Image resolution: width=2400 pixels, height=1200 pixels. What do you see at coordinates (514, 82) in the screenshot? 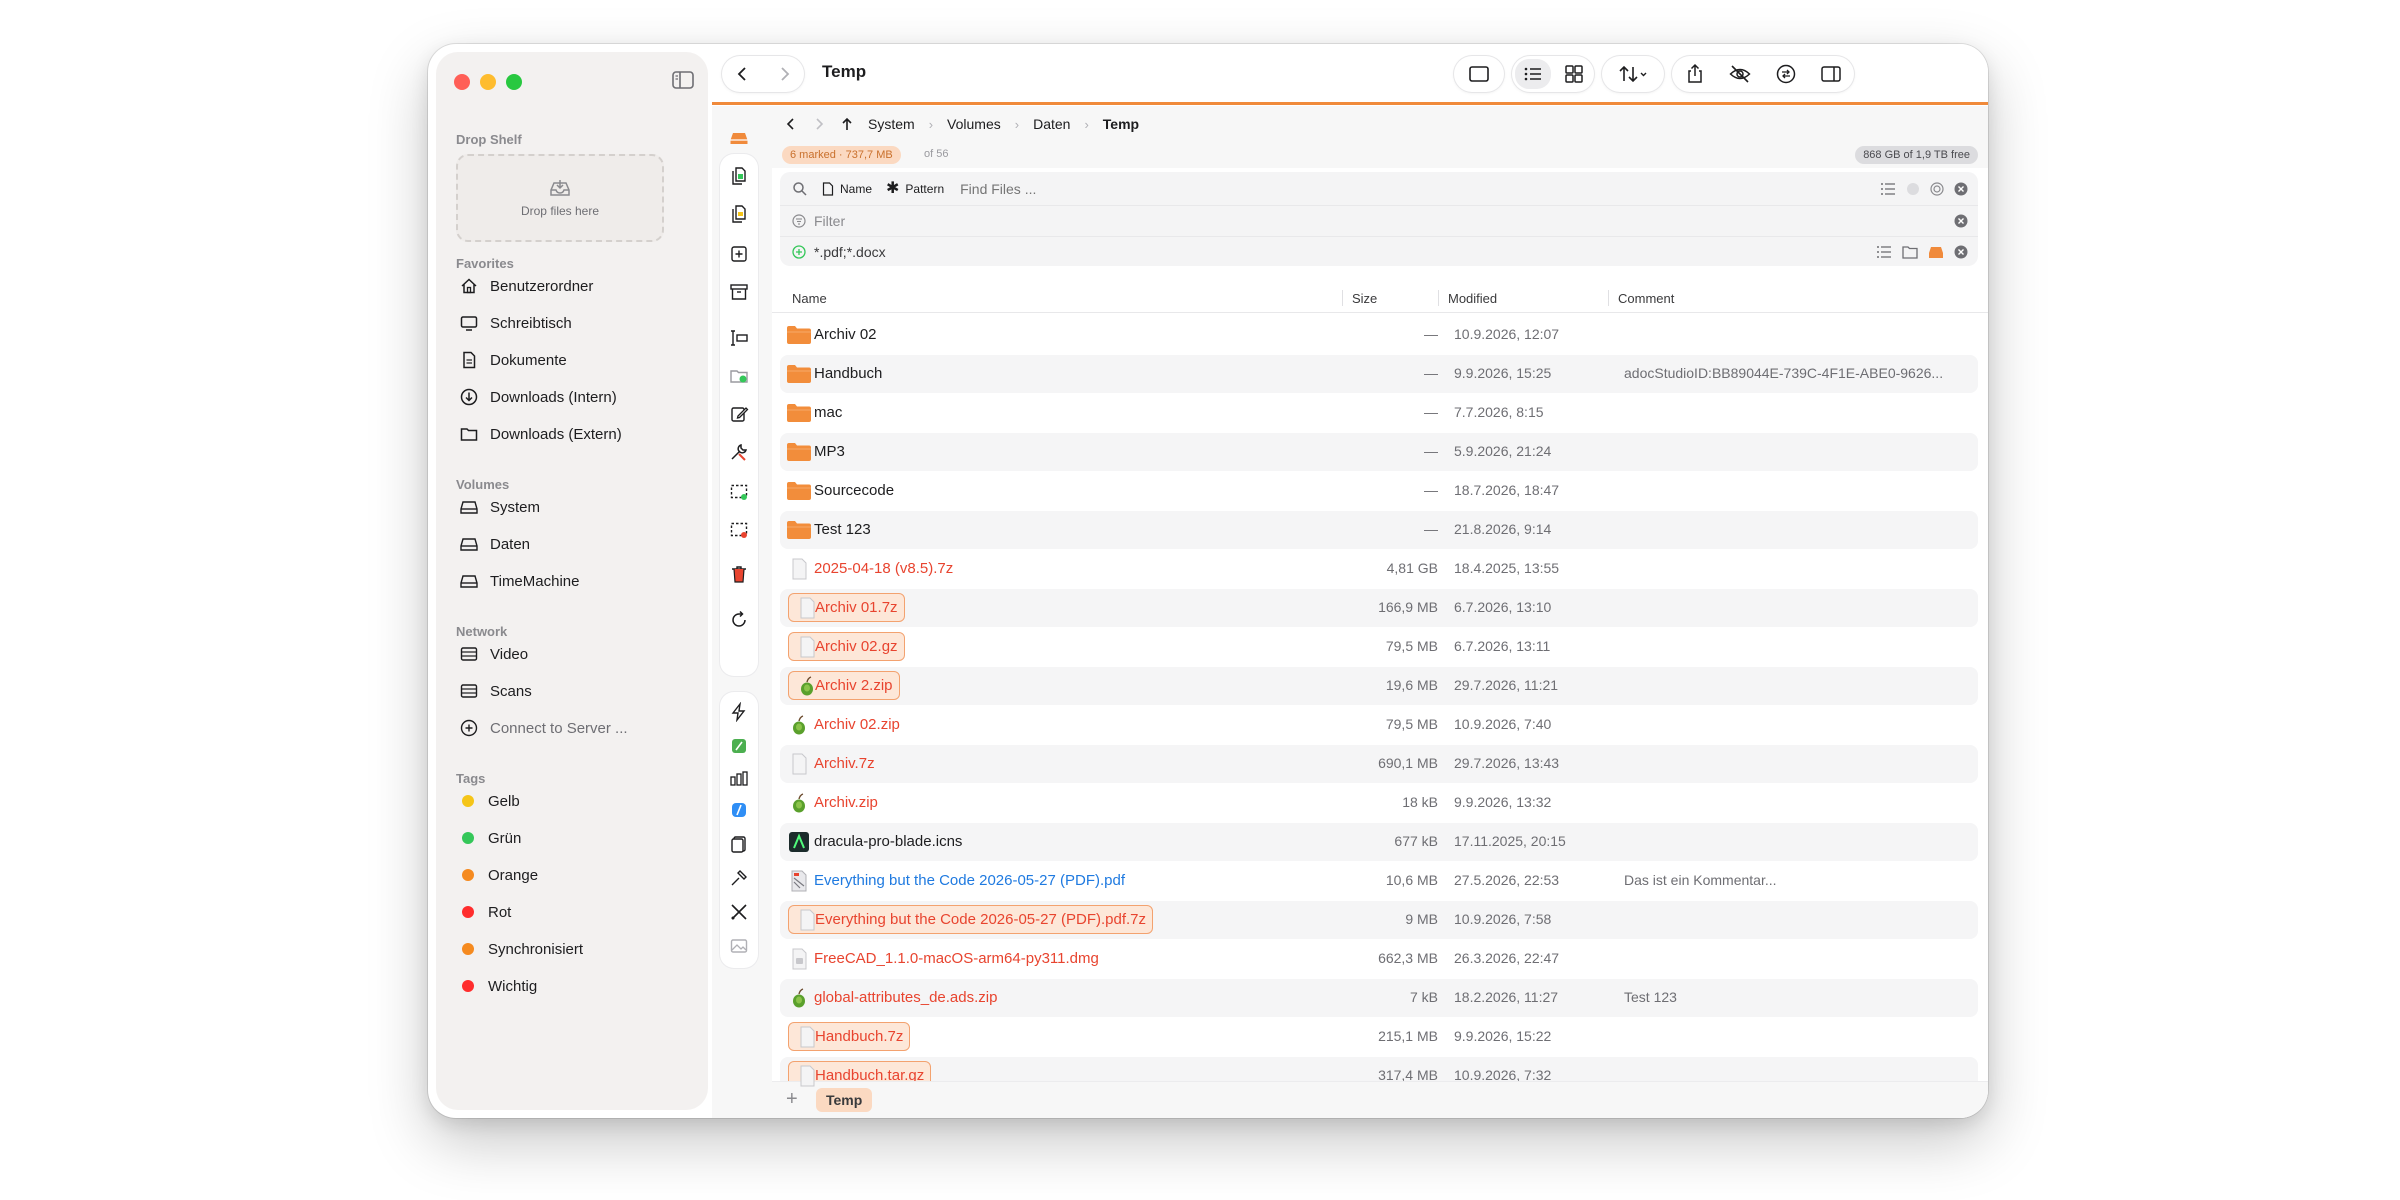
I see `zoom-window-button` at bounding box center [514, 82].